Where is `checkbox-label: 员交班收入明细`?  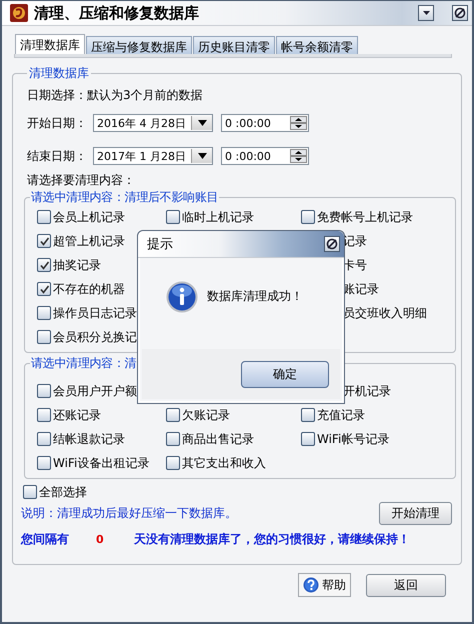 checkbox-label: 员交班收入明细 is located at coordinates (385, 313).